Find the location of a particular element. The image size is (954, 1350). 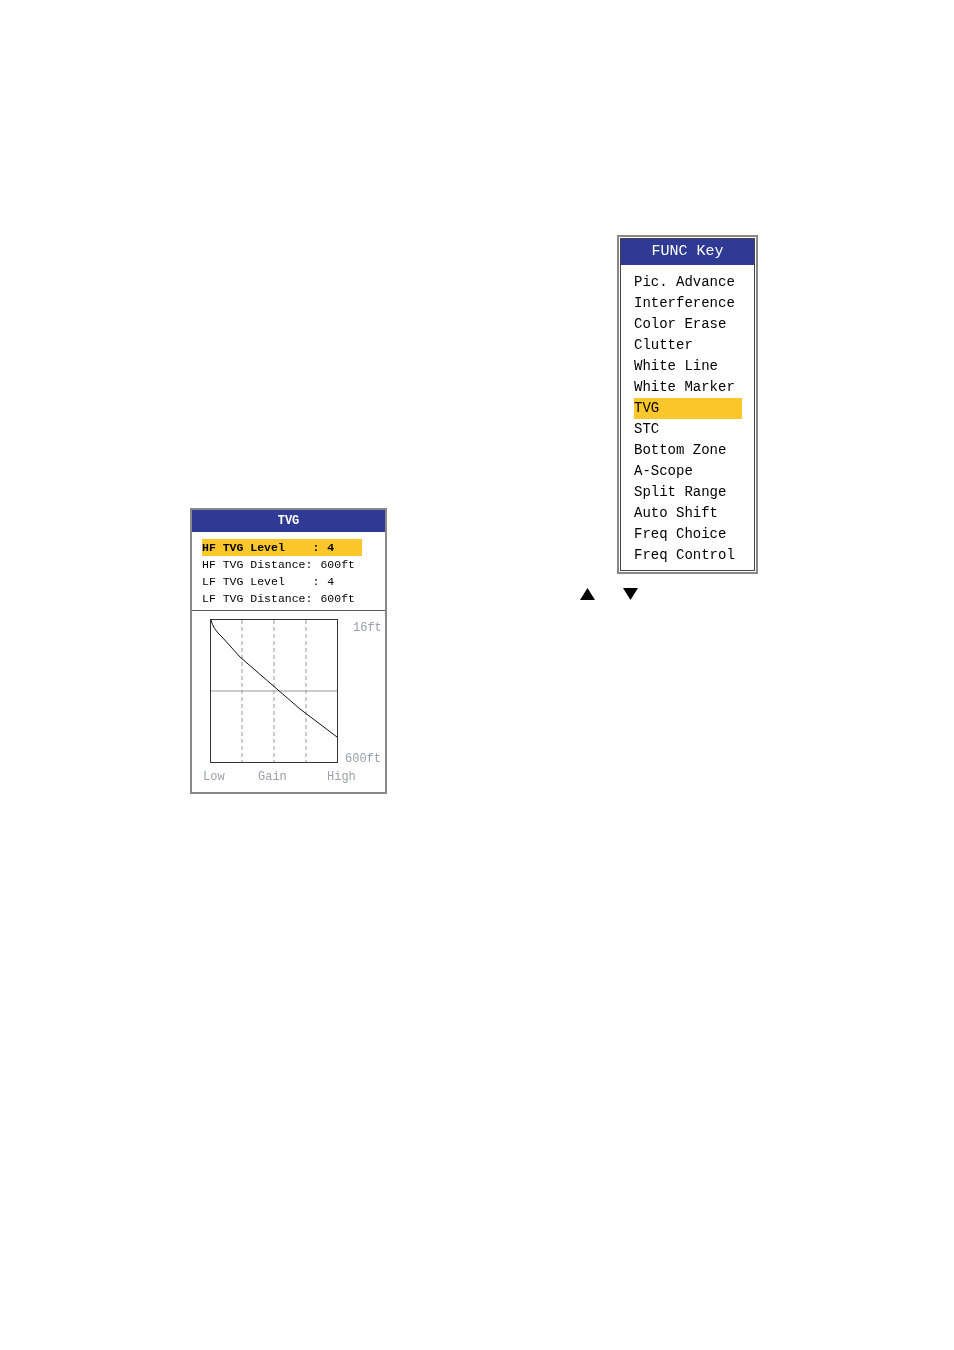

axis-label: Gain is located at coordinates (273, 777).